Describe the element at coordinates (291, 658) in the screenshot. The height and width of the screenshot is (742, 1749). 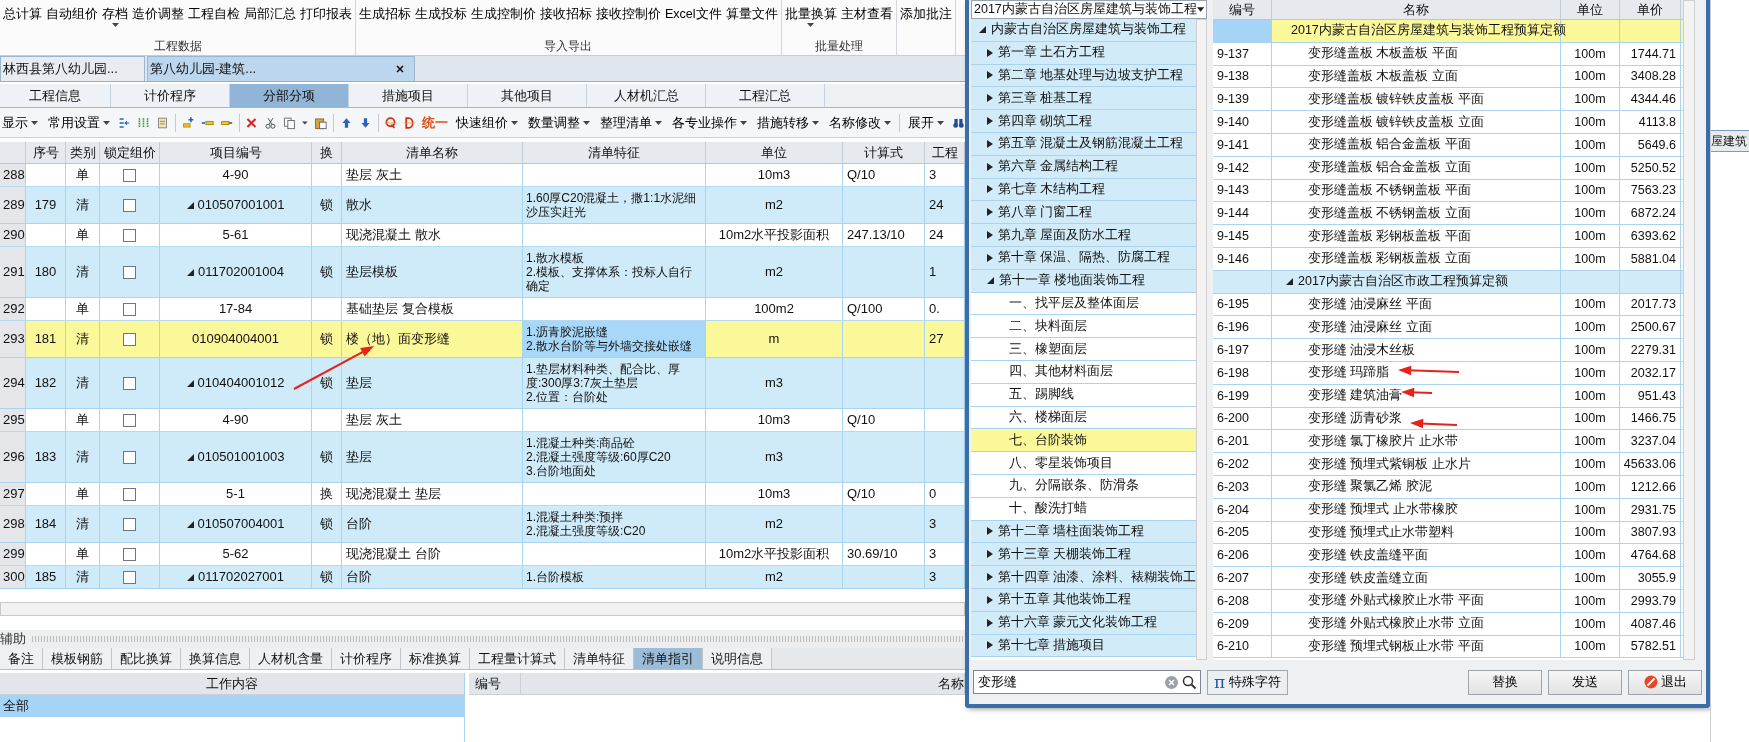
I see `panel-tab: 人材机含量` at that location.